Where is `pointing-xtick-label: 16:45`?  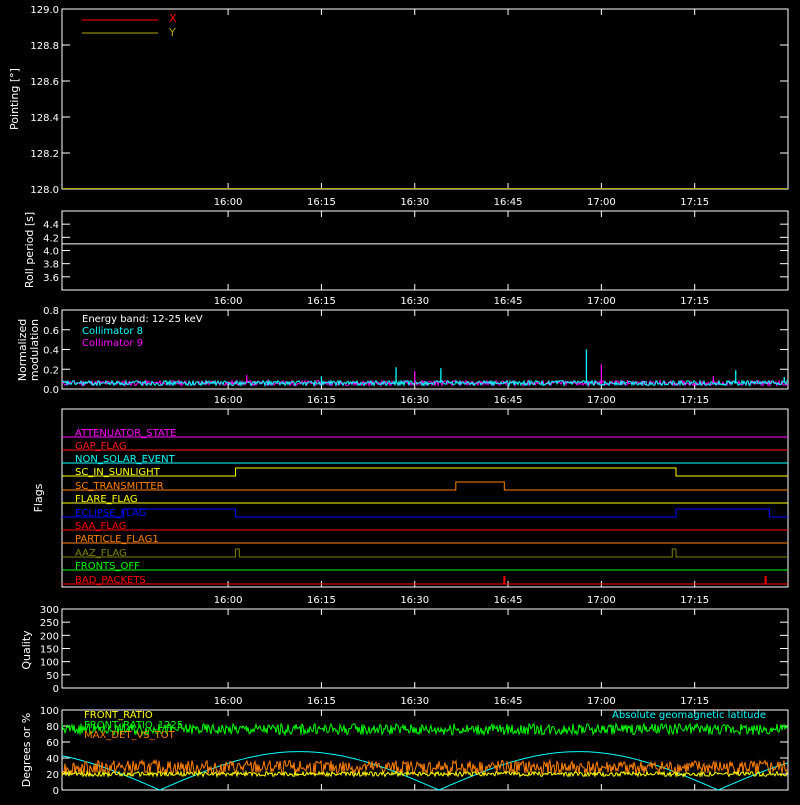
pointing-xtick-label: 16:45 is located at coordinates (508, 202).